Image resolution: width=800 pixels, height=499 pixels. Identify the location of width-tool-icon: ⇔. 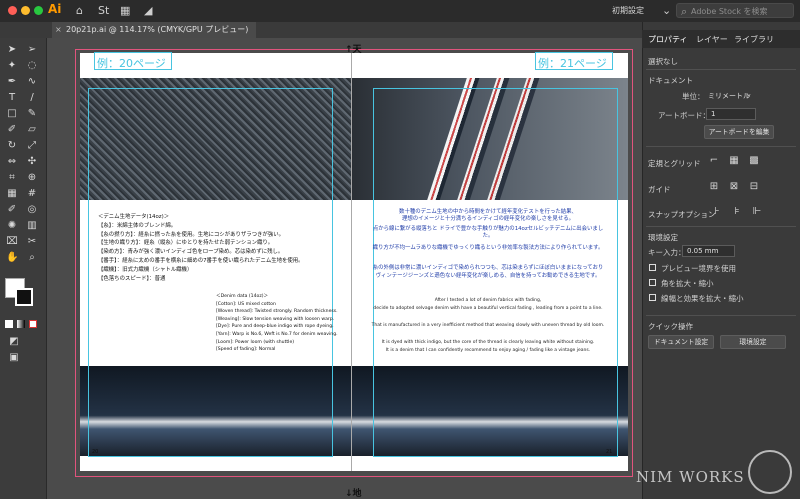
(12, 162).